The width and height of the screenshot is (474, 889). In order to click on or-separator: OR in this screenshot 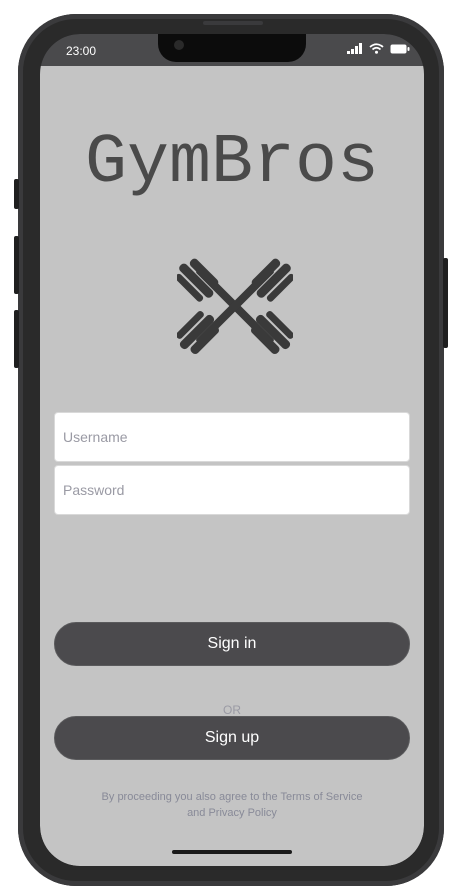, I will do `click(232, 710)`.